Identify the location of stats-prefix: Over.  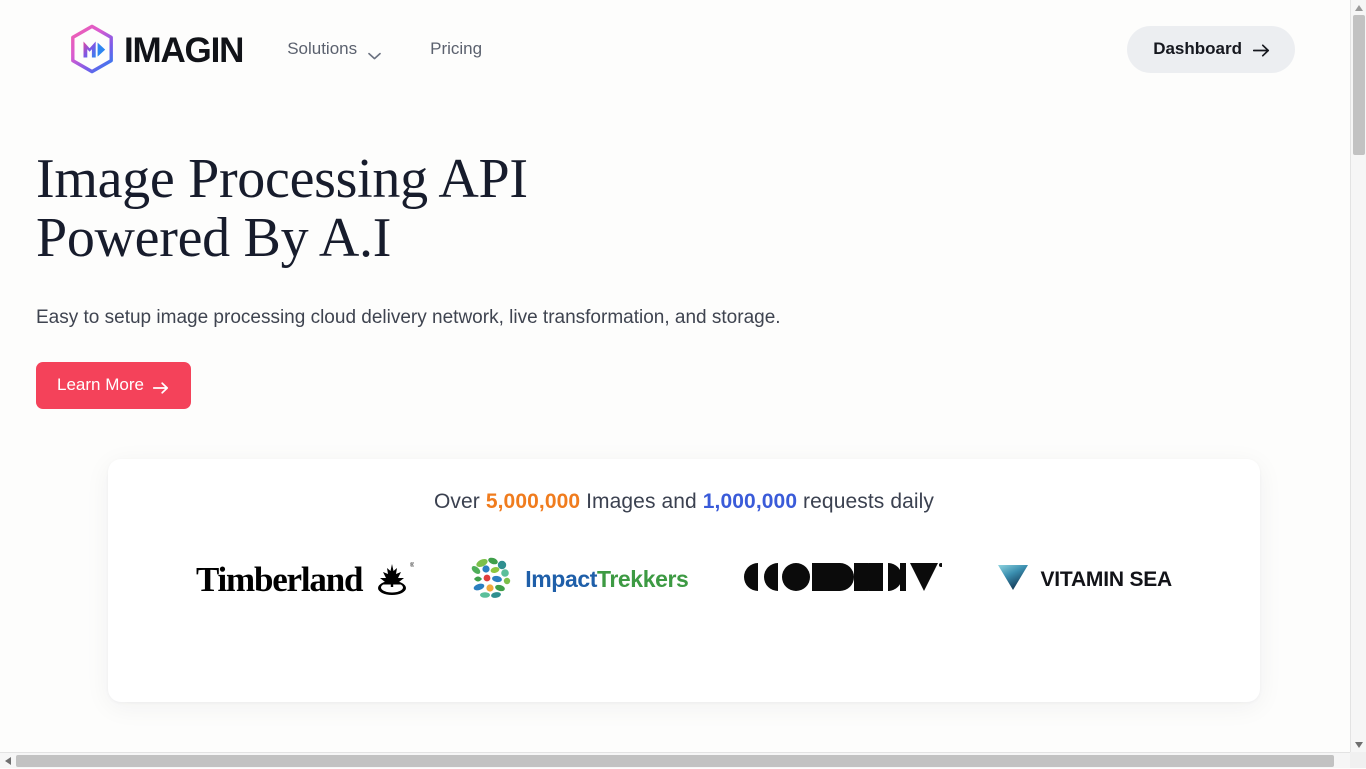
(457, 501).